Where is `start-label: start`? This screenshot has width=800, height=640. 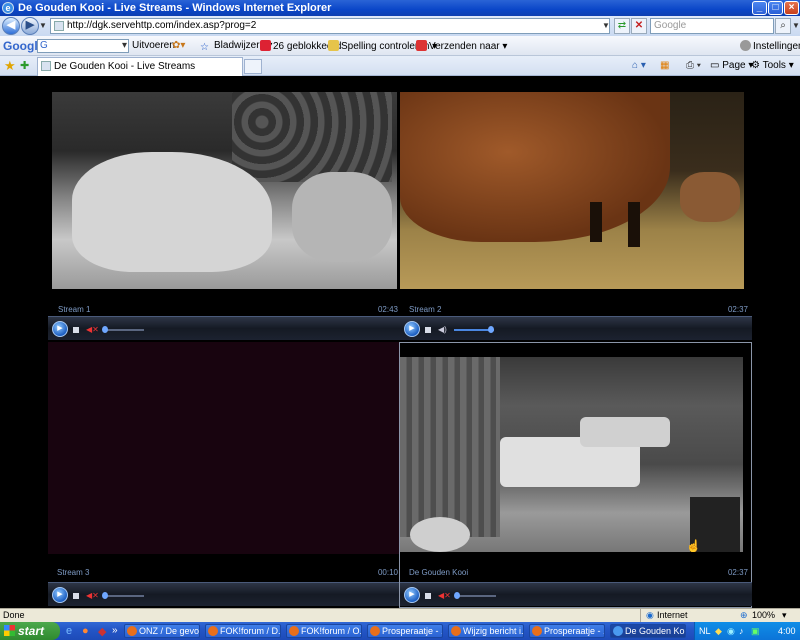 start-label: start is located at coordinates (31, 631).